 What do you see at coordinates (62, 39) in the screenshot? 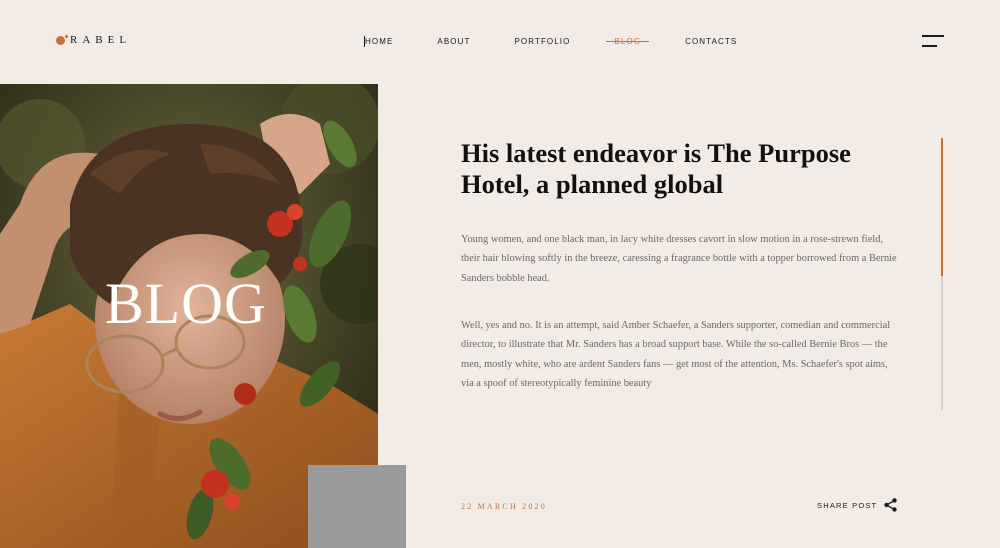
I see `logo-mark-icon` at bounding box center [62, 39].